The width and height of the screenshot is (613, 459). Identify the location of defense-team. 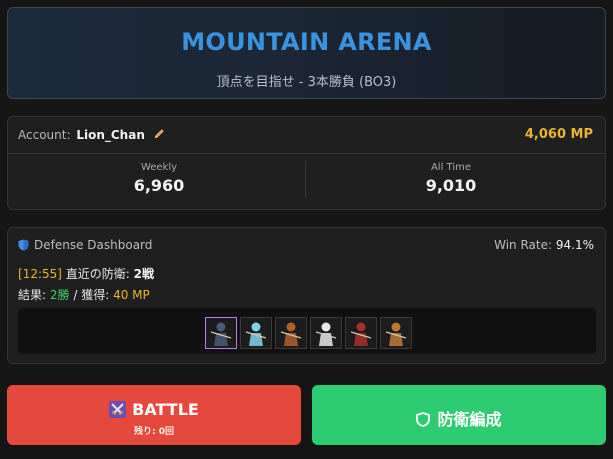
(307, 331).